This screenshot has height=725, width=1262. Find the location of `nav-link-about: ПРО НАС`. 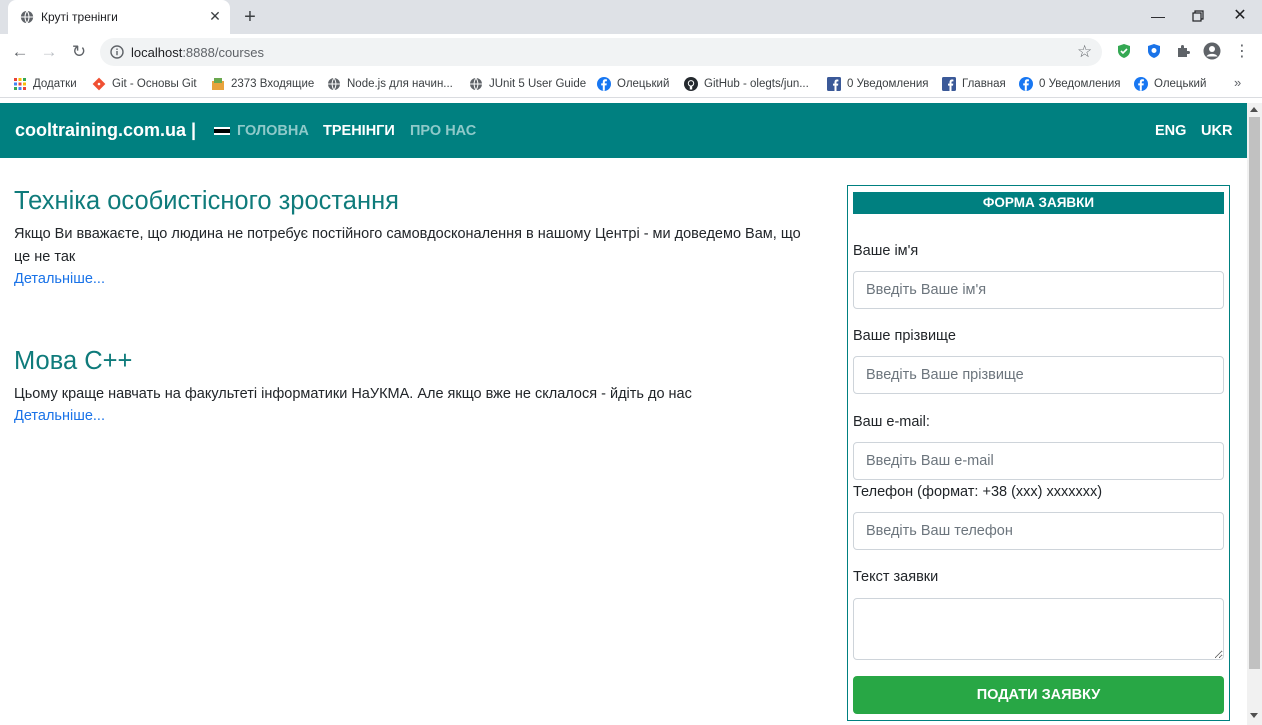

nav-link-about: ПРО НАС is located at coordinates (443, 131).